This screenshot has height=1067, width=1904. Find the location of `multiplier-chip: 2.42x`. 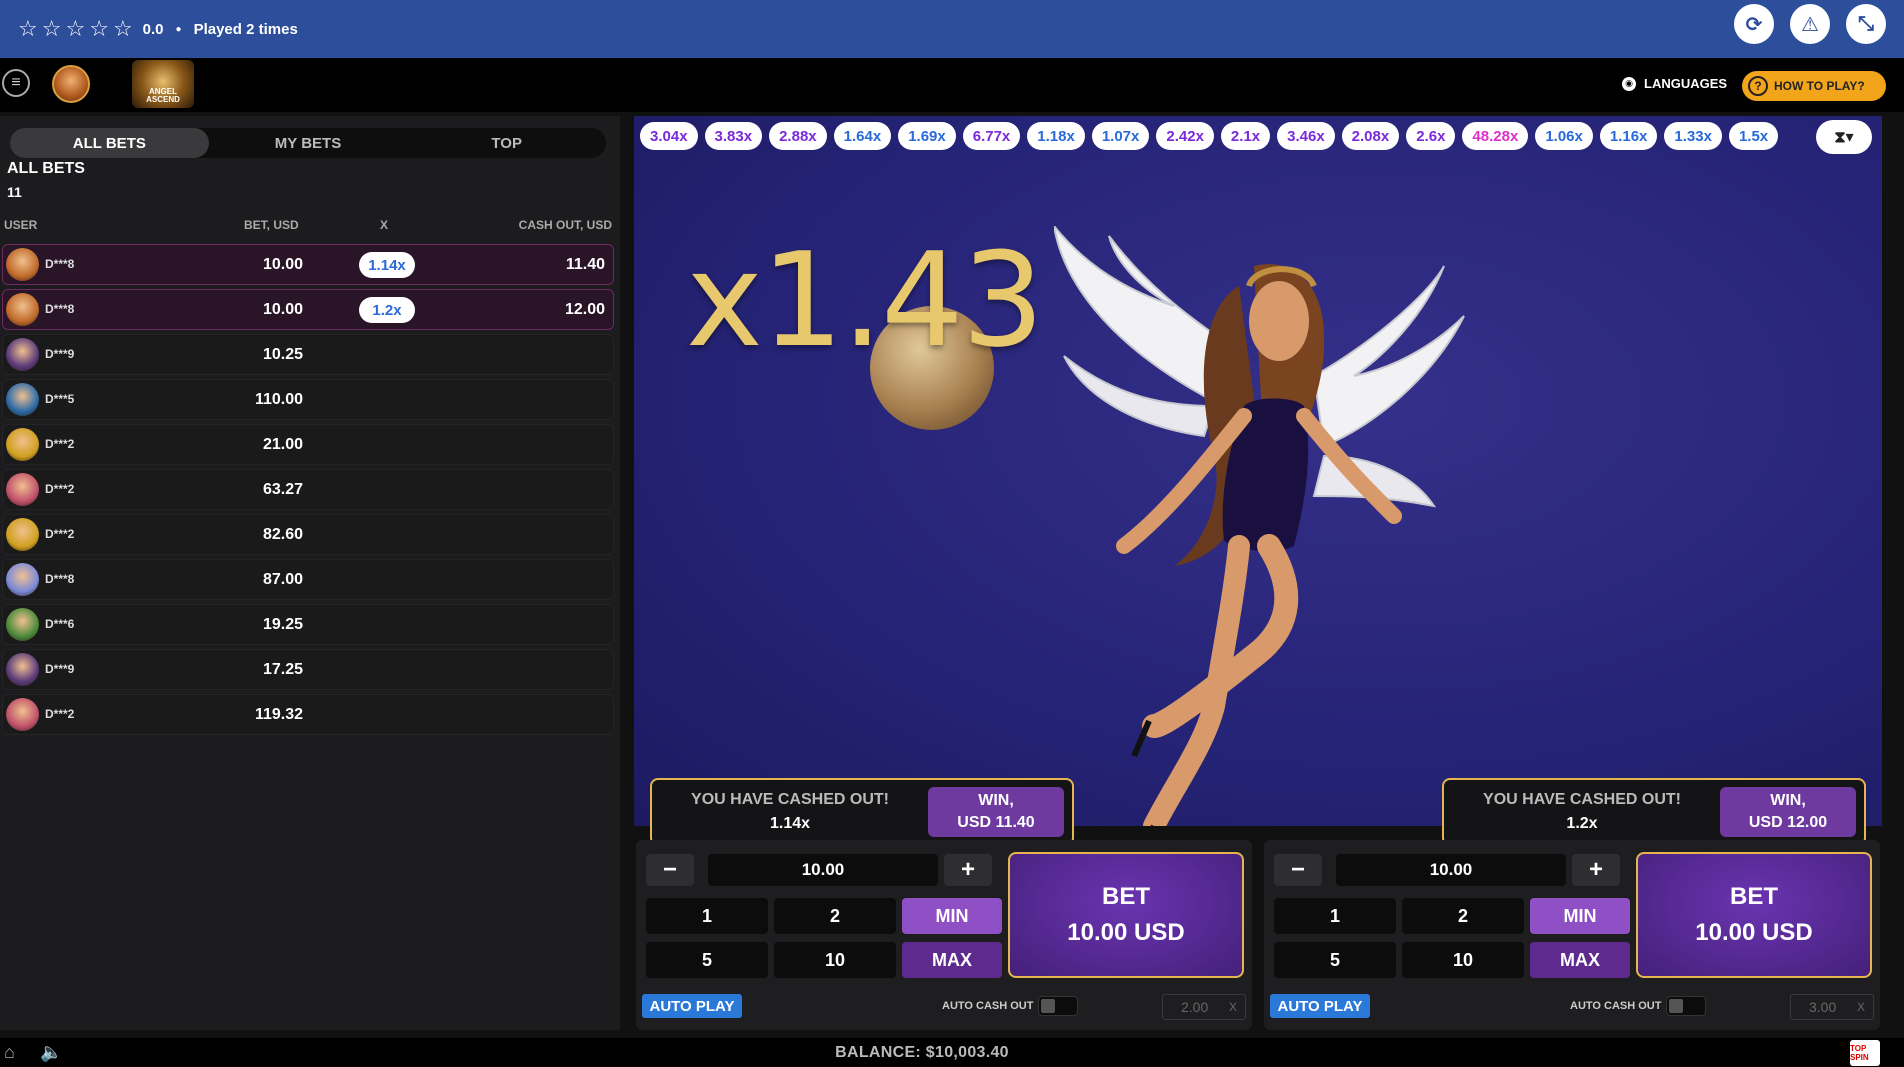

multiplier-chip: 2.42x is located at coordinates (1185, 136).